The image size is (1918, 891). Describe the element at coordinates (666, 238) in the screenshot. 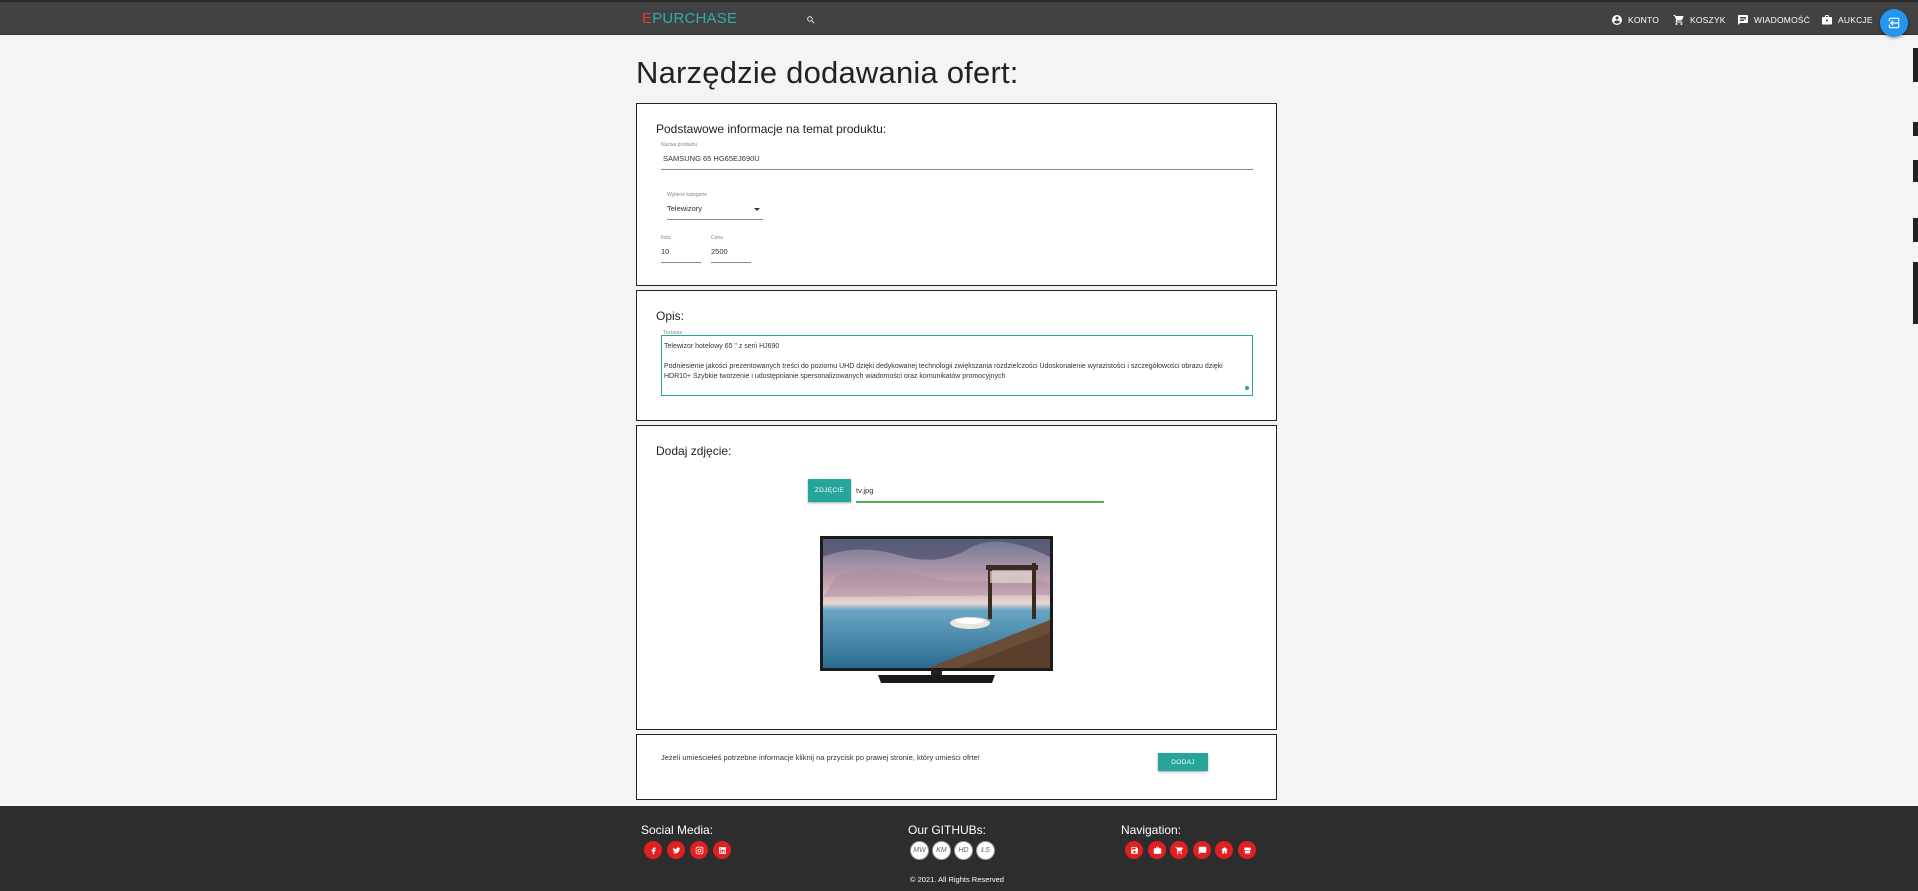

I see `quantity-label: Ilość` at that location.